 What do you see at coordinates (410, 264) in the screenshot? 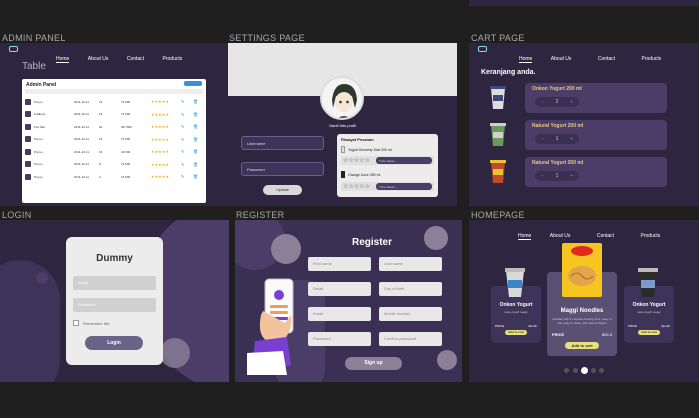
I see `last-name-field: Last name` at bounding box center [410, 264].